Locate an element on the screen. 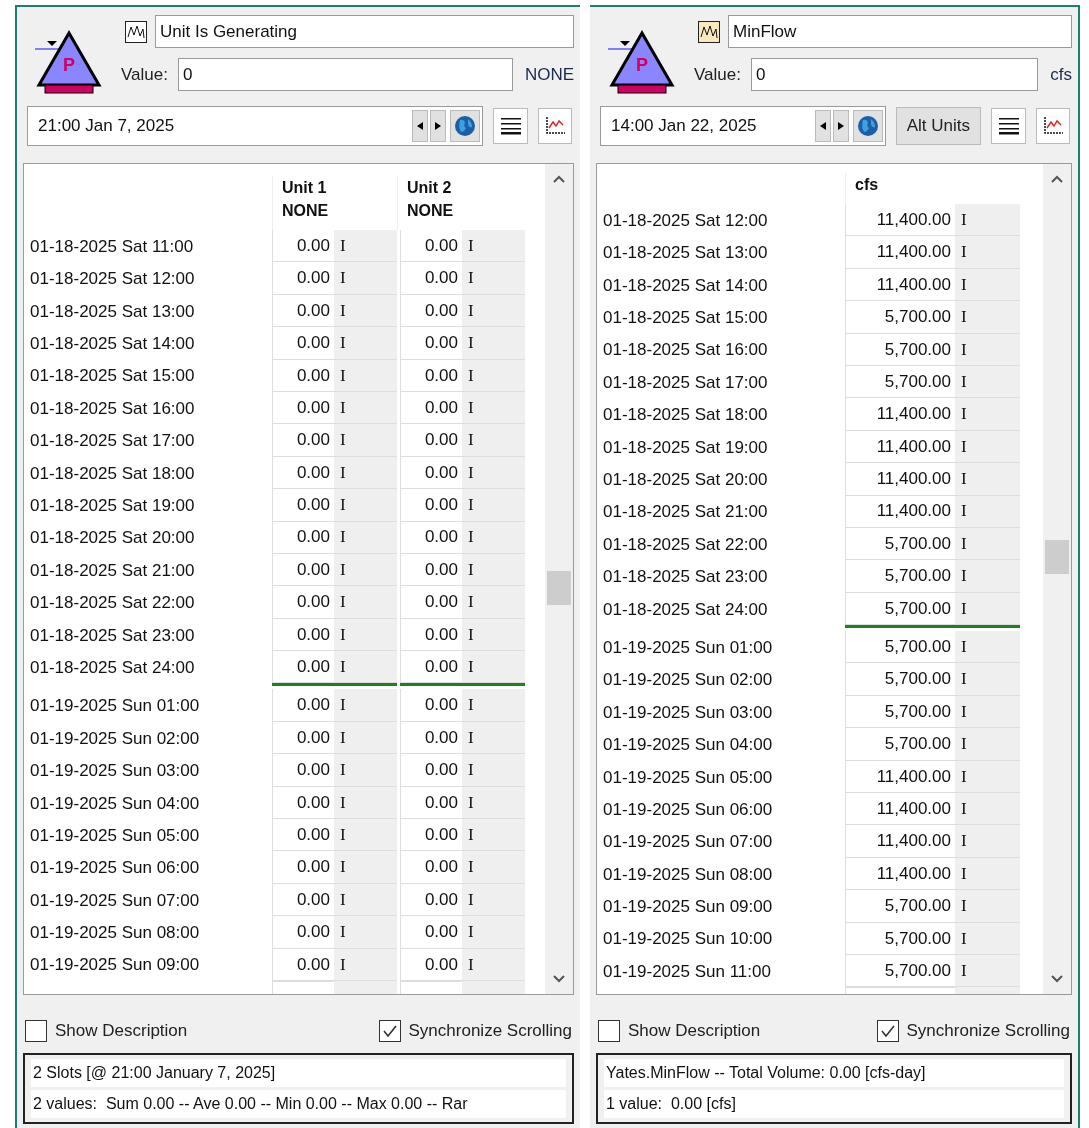 This screenshot has height=1128, width=1089. date-cell-text: 01-18-2025 Sat 20:00 is located at coordinates (112, 538).